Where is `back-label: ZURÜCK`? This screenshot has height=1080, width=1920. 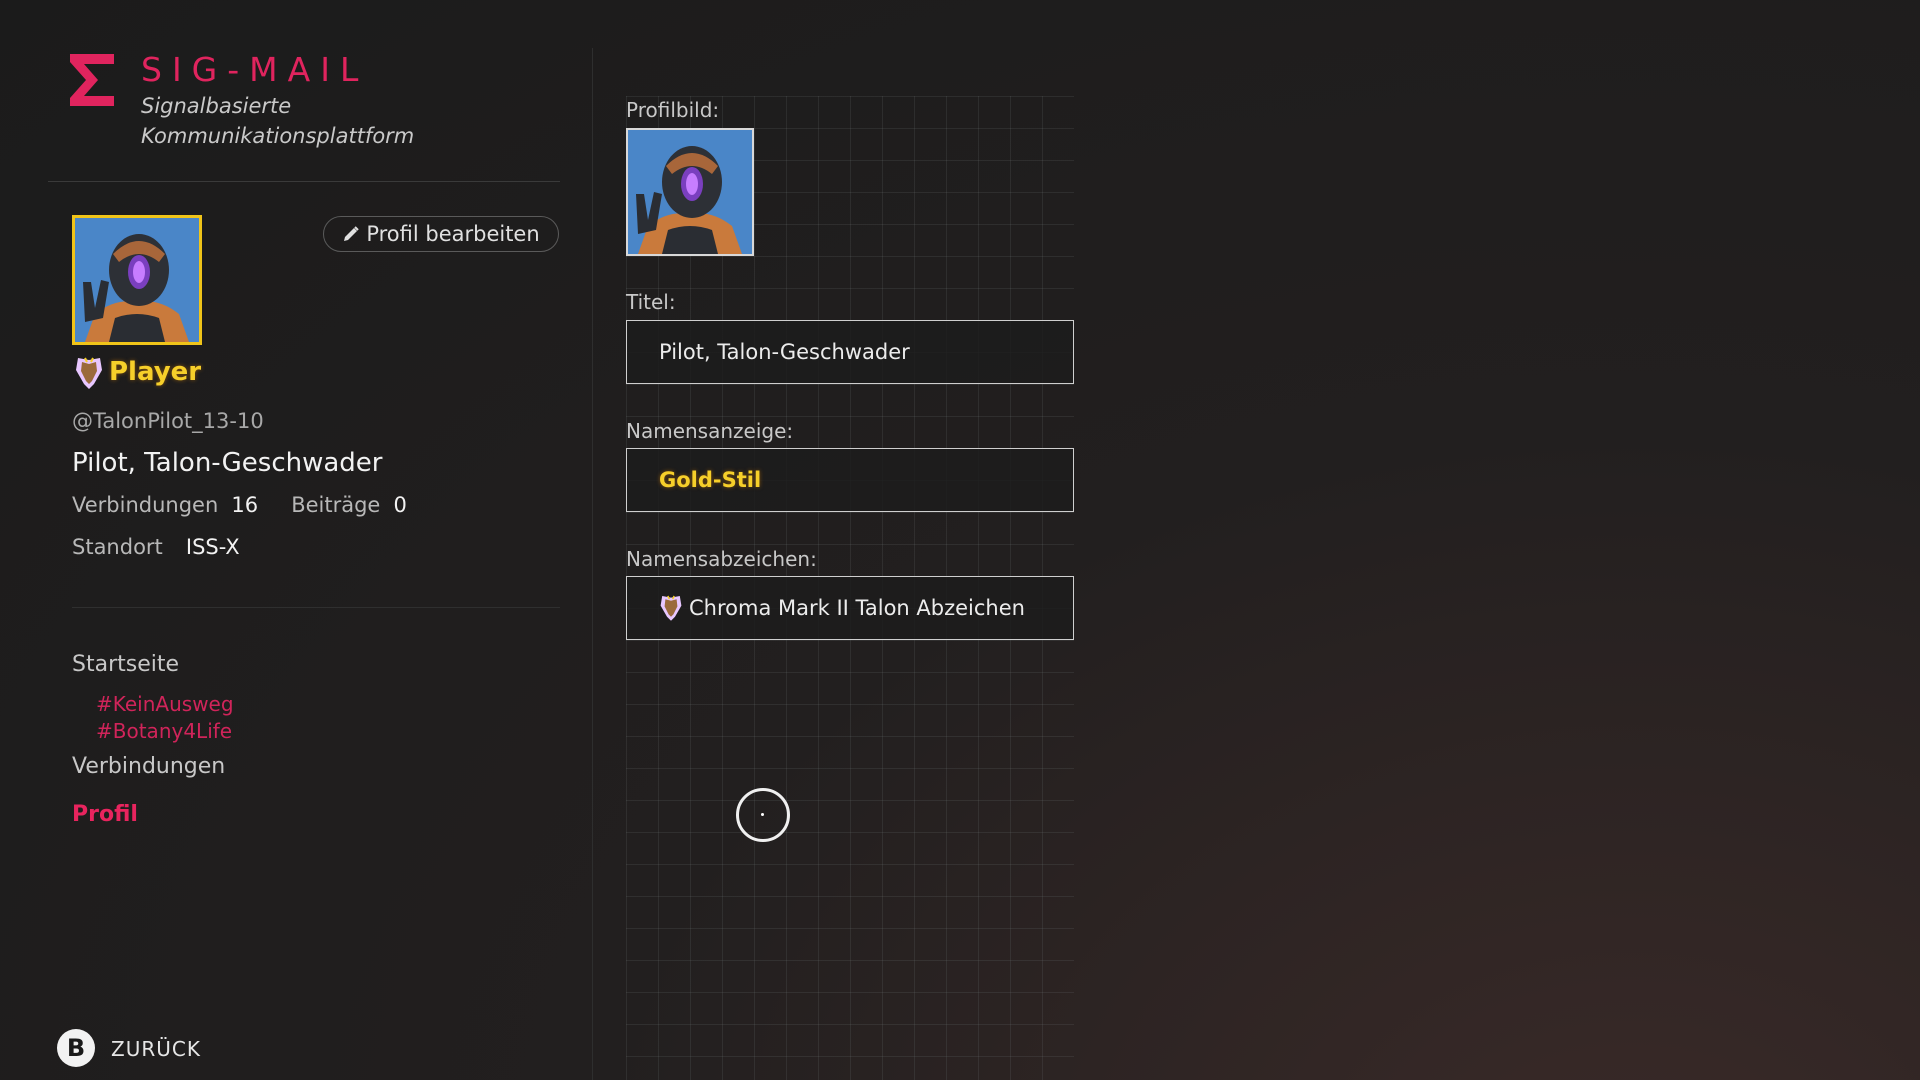 back-label: ZURÜCK is located at coordinates (156, 1049).